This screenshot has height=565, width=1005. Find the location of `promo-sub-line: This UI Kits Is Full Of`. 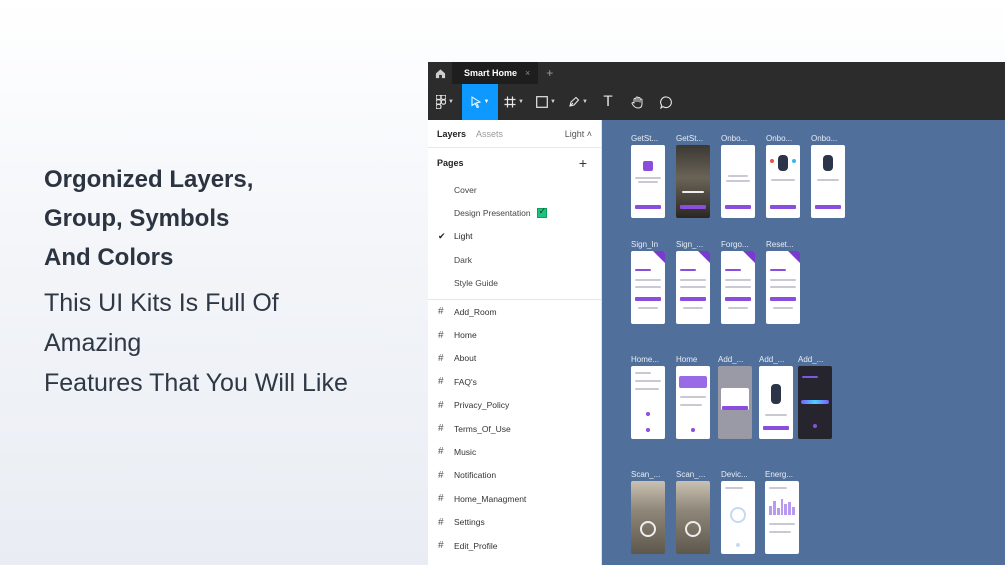

promo-sub-line: This UI Kits Is Full Of is located at coordinates (161, 303).